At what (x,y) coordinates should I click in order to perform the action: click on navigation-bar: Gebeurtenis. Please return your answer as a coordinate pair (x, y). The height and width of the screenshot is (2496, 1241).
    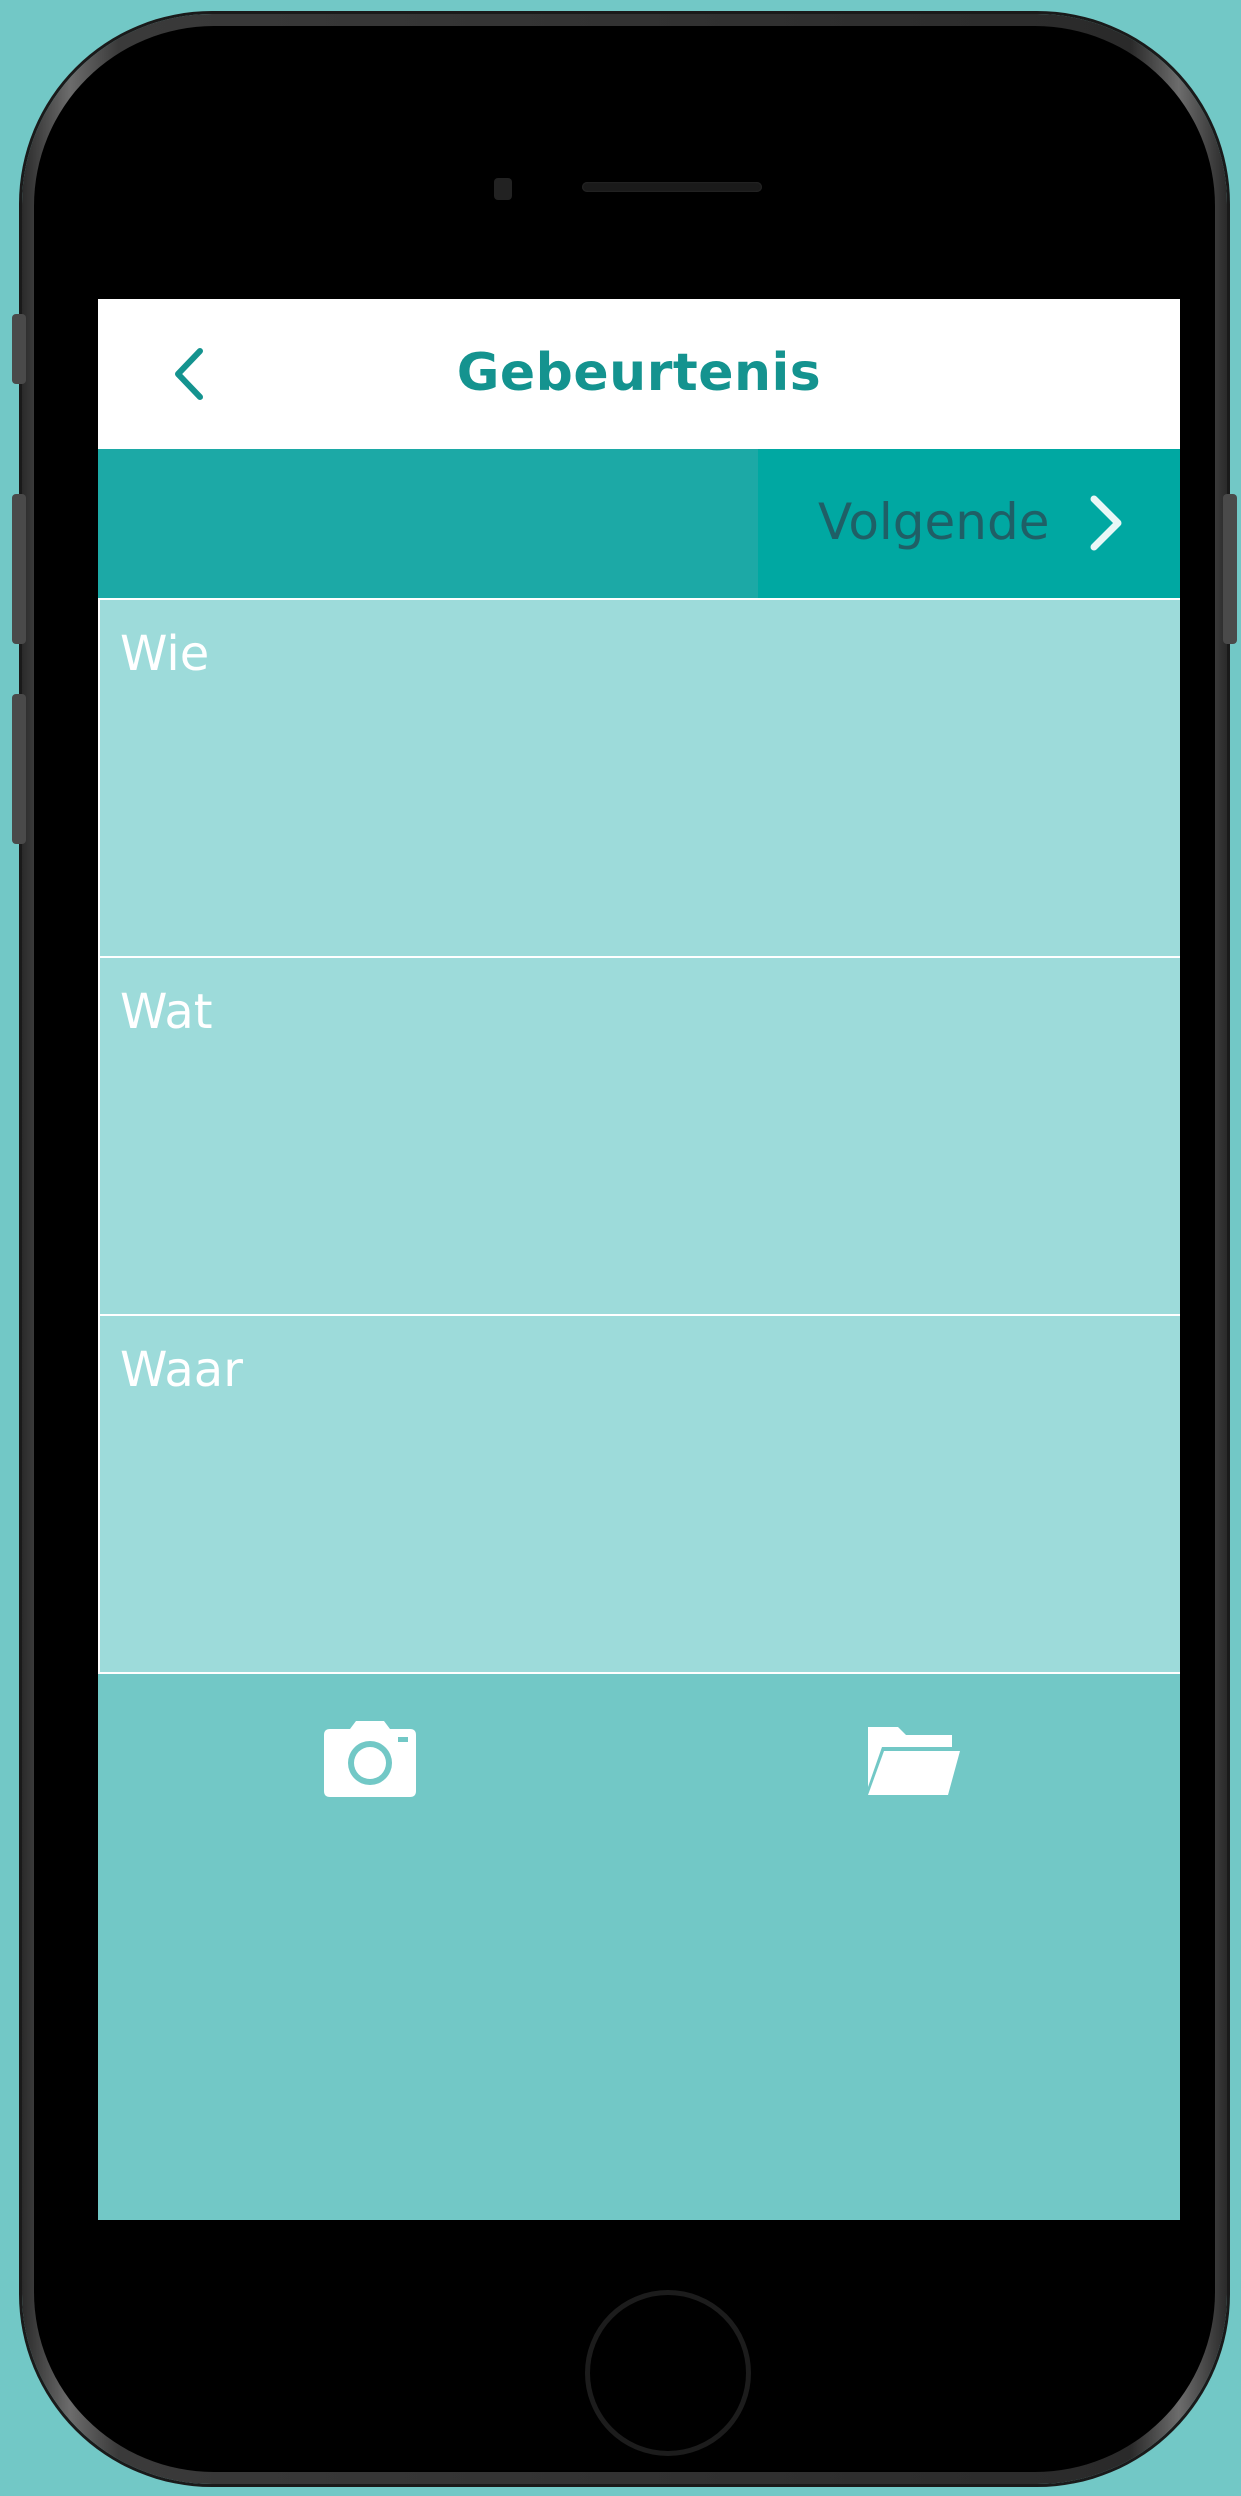
    Looking at the image, I should click on (639, 374).